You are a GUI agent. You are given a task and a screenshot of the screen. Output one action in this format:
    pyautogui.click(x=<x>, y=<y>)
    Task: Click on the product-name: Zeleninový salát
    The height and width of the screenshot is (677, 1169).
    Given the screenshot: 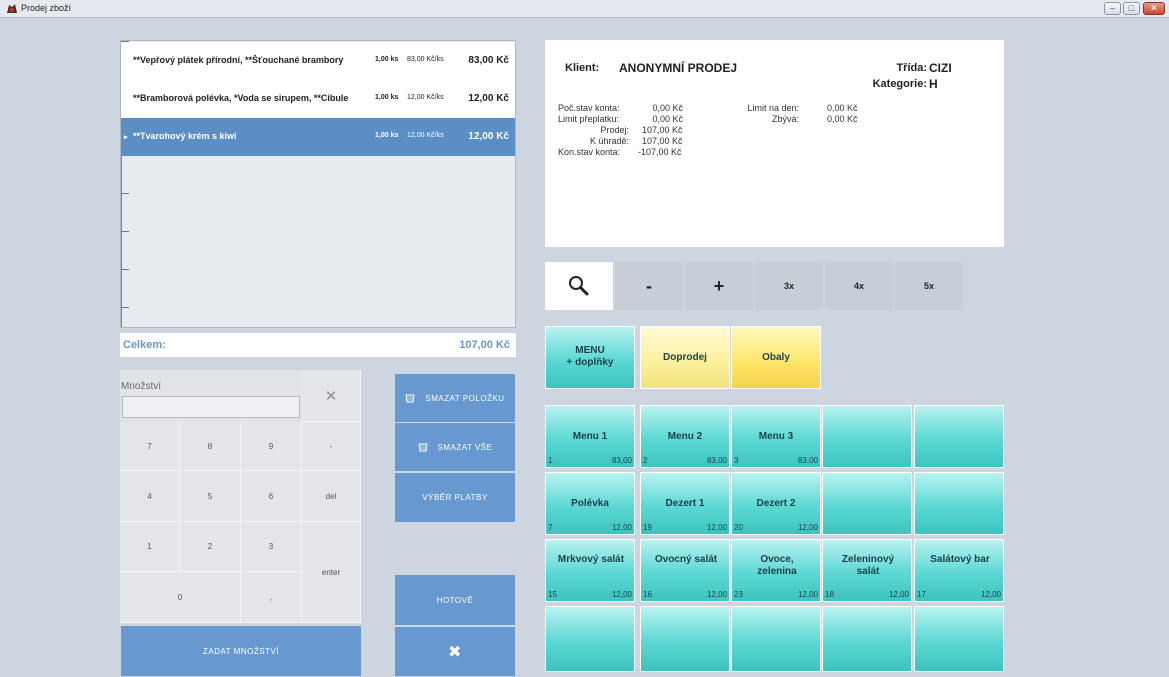 What is the action you would take?
    pyautogui.click(x=868, y=565)
    